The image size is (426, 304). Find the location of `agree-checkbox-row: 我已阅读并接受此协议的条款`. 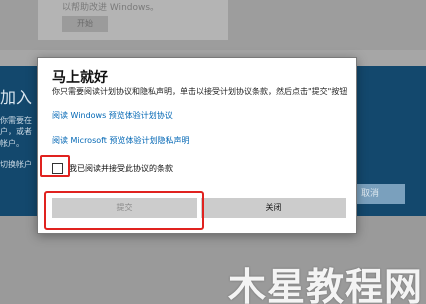

agree-checkbox-row: 我已阅读并接受此协议的条款 is located at coordinates (112, 168).